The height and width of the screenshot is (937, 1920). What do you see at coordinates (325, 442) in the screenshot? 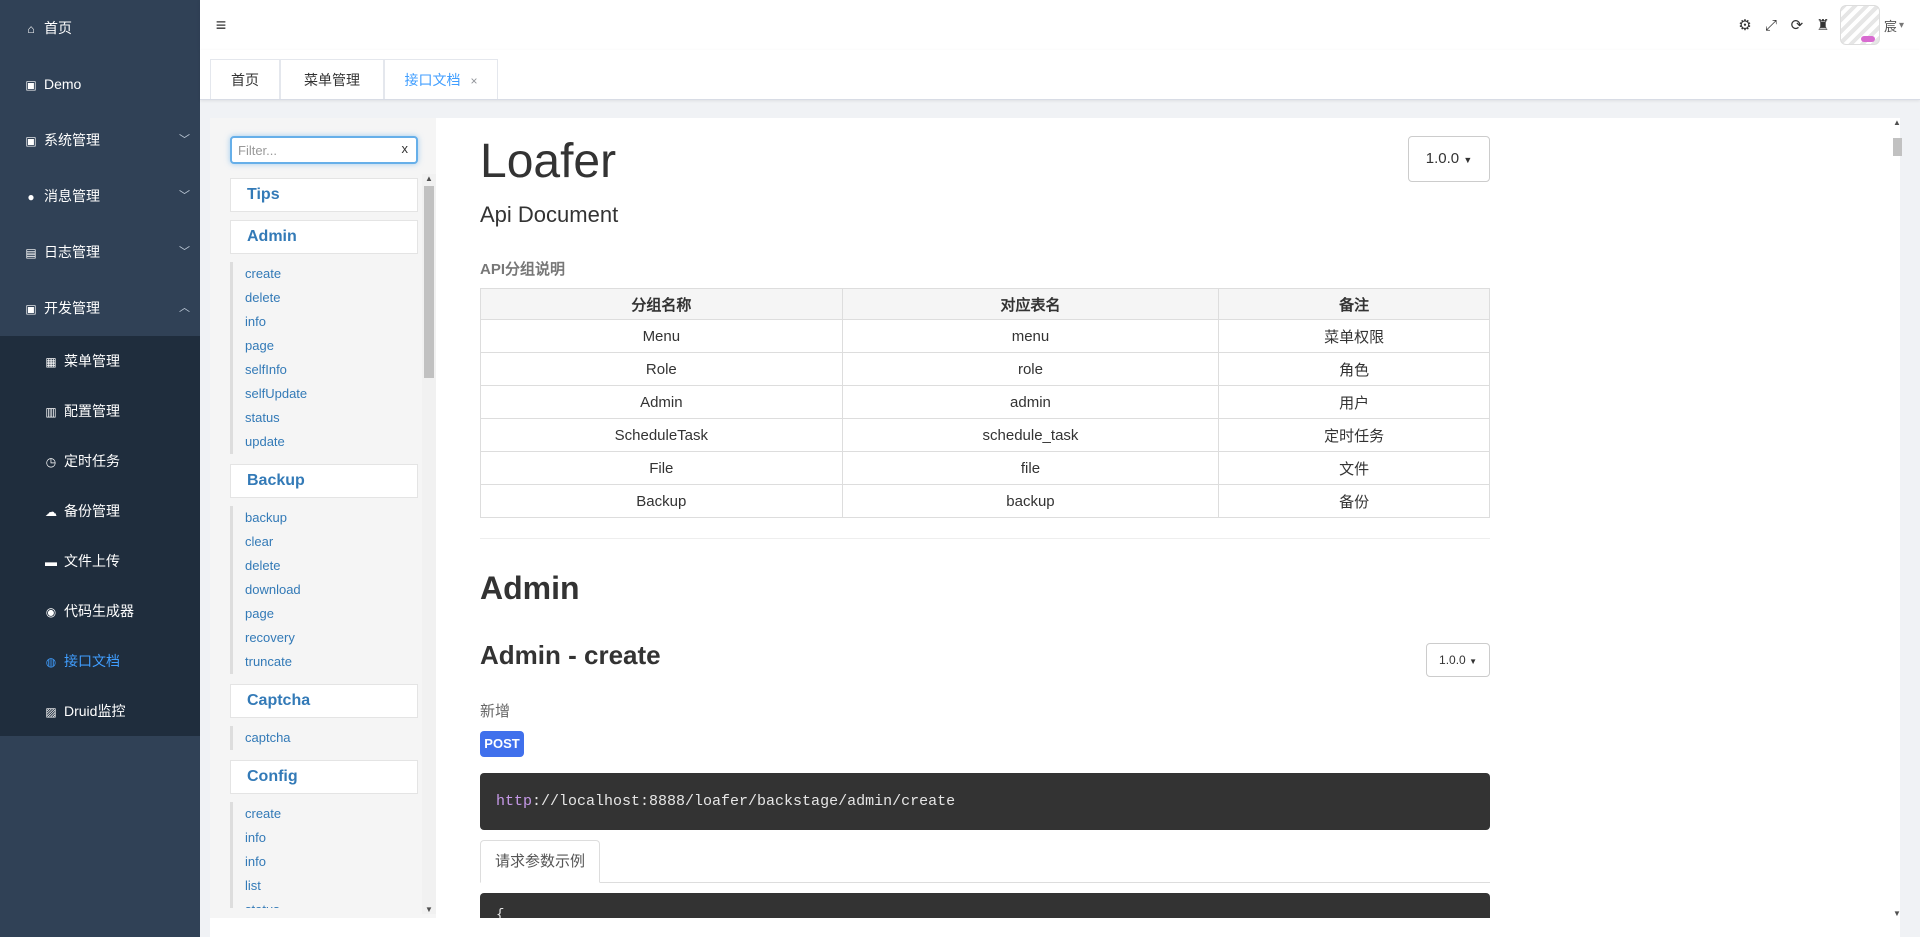
I see `nav-link: update` at bounding box center [325, 442].